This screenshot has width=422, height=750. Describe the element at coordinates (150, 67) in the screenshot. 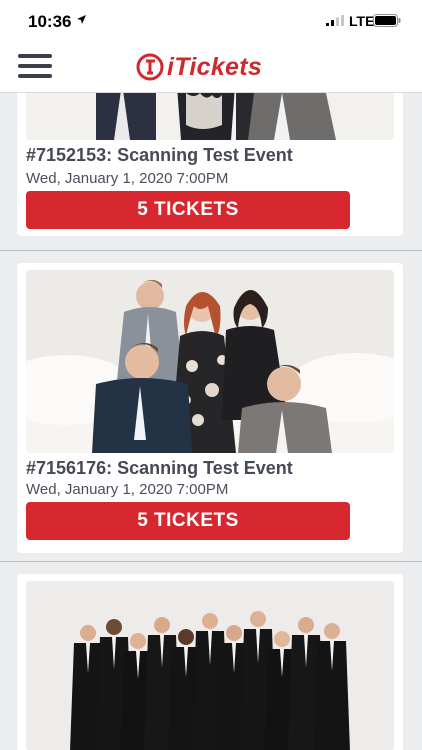

I see `itickets-logo-icon` at that location.